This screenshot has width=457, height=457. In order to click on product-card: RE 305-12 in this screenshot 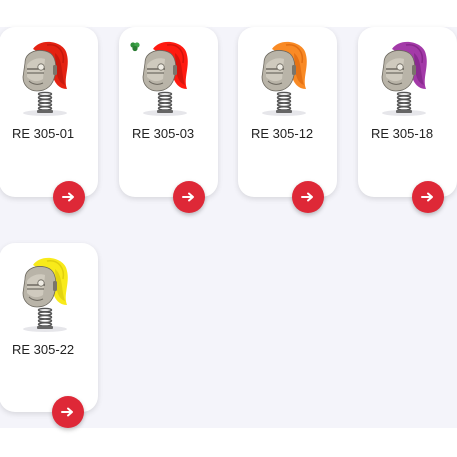, I will do `click(287, 120)`.